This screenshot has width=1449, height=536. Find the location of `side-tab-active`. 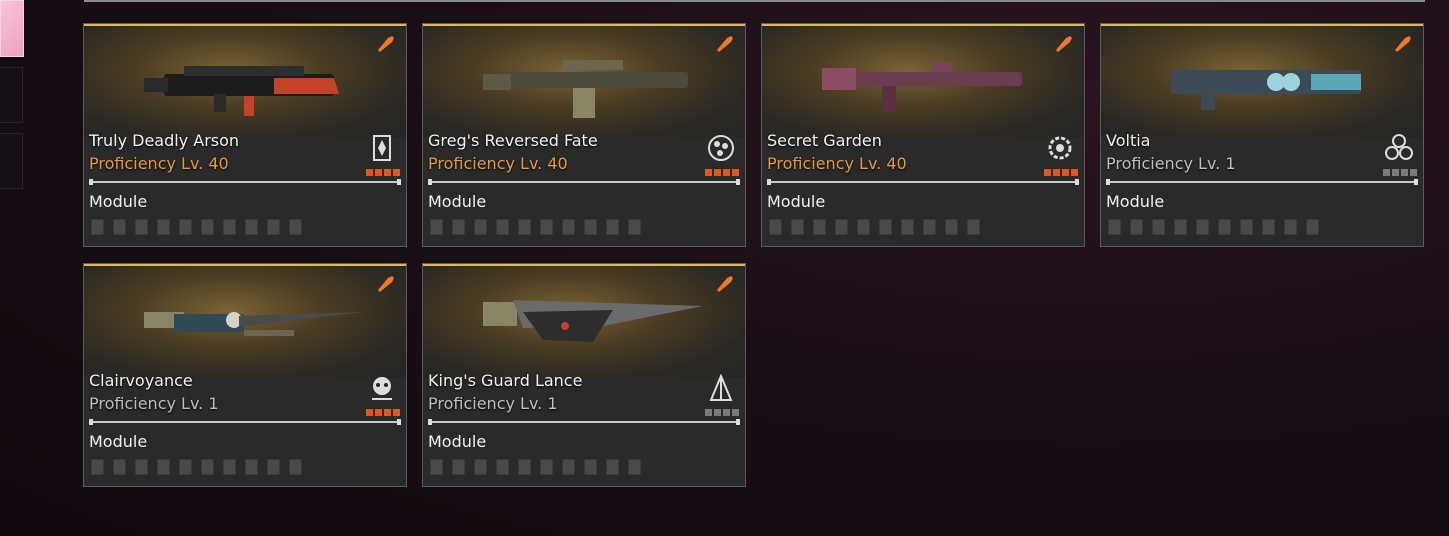

side-tab-active is located at coordinates (12, 28).